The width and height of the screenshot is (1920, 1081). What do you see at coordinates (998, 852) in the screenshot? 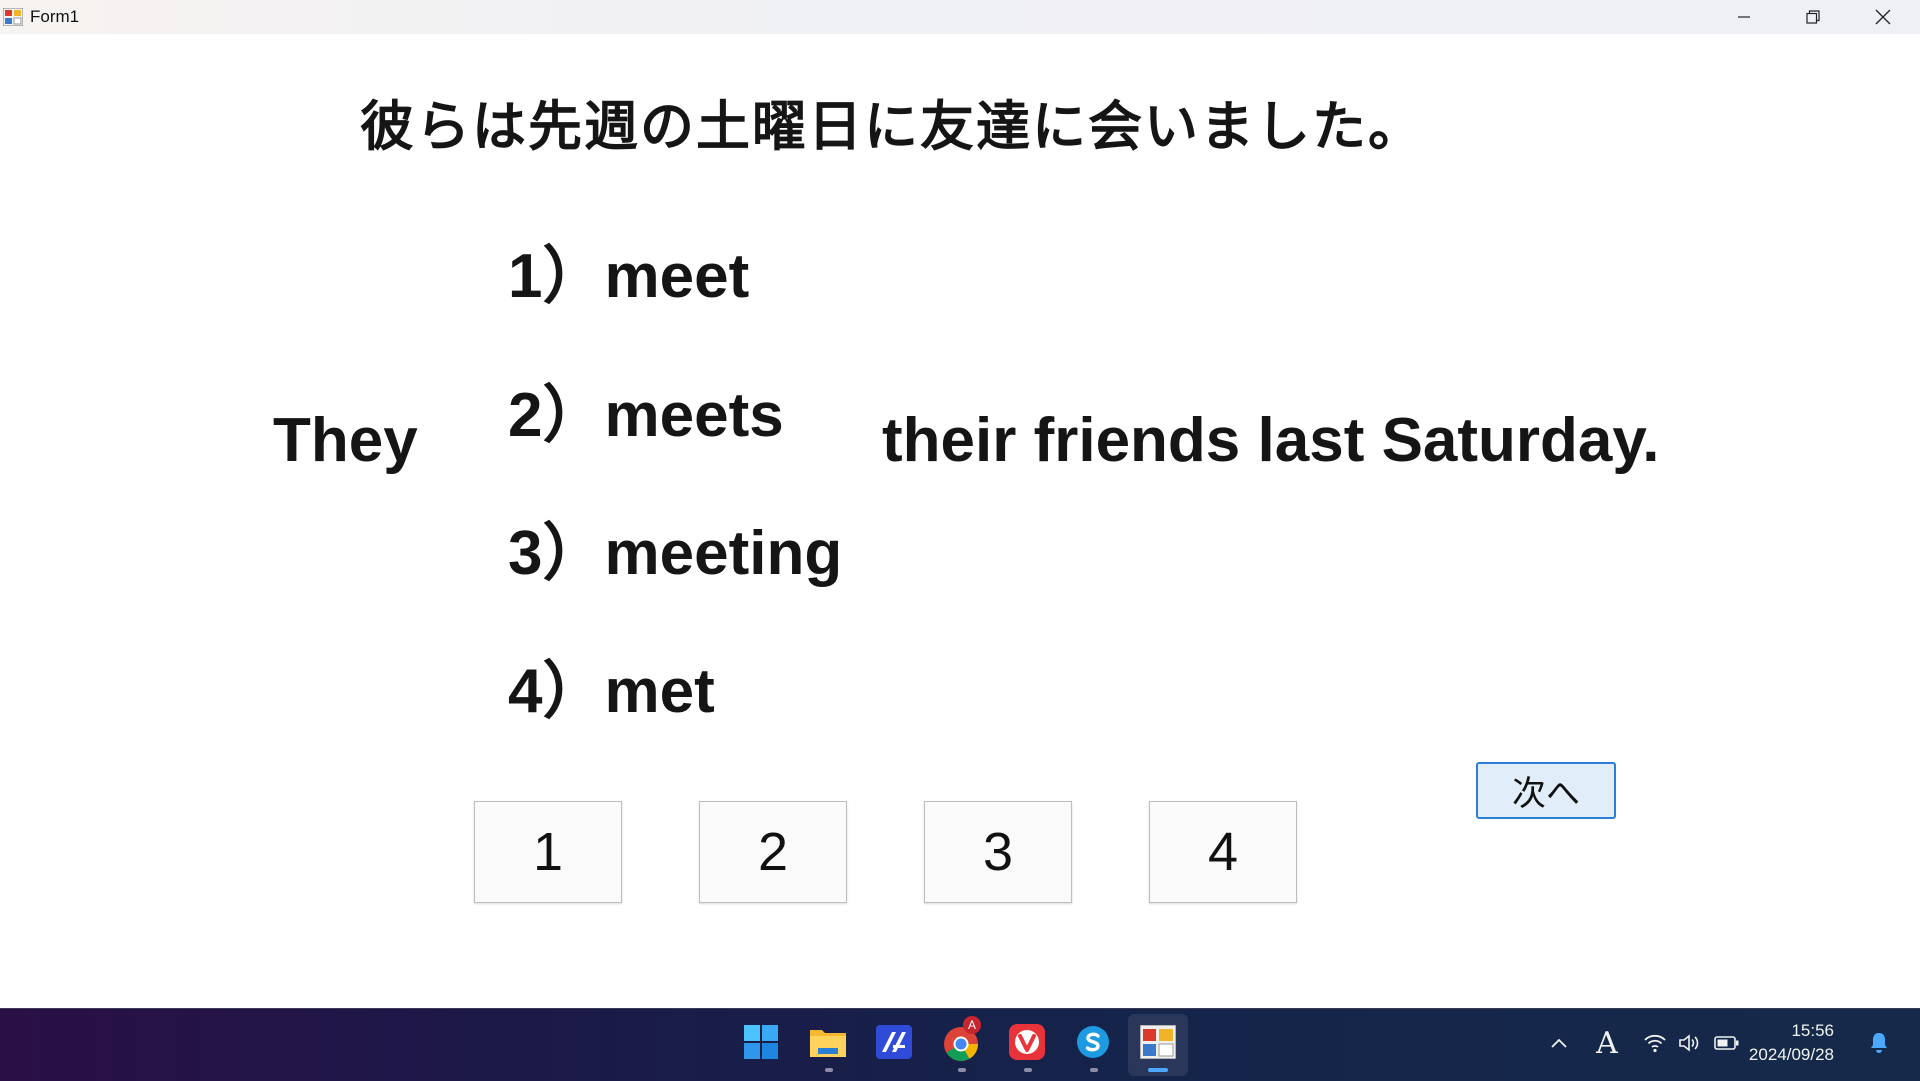
I see `answer-button-3: 3` at bounding box center [998, 852].